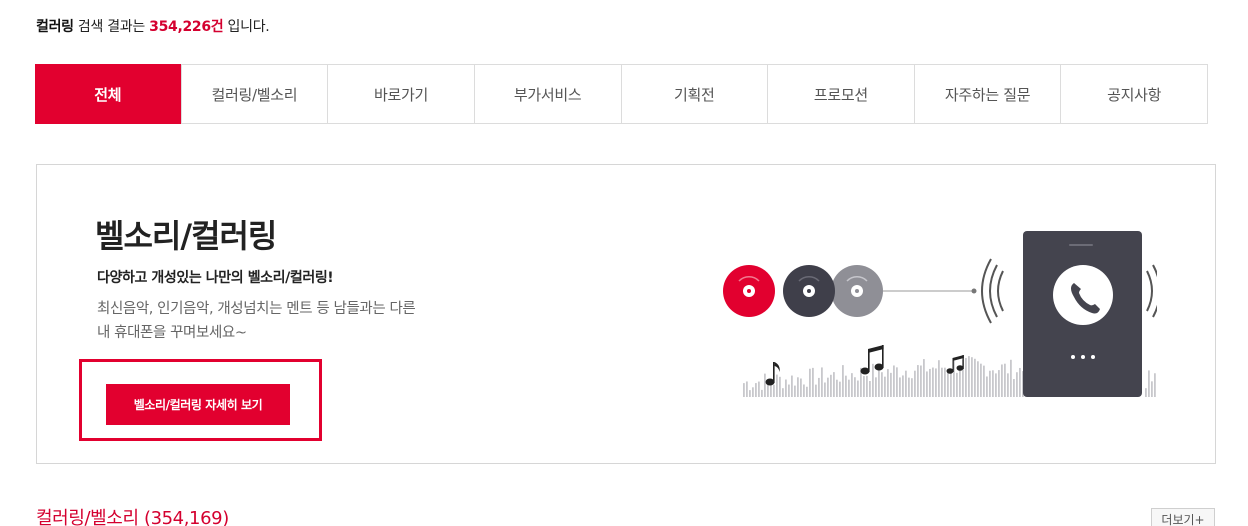 The image size is (1248, 526). I want to click on summary-text-after: 입니다., so click(248, 27).